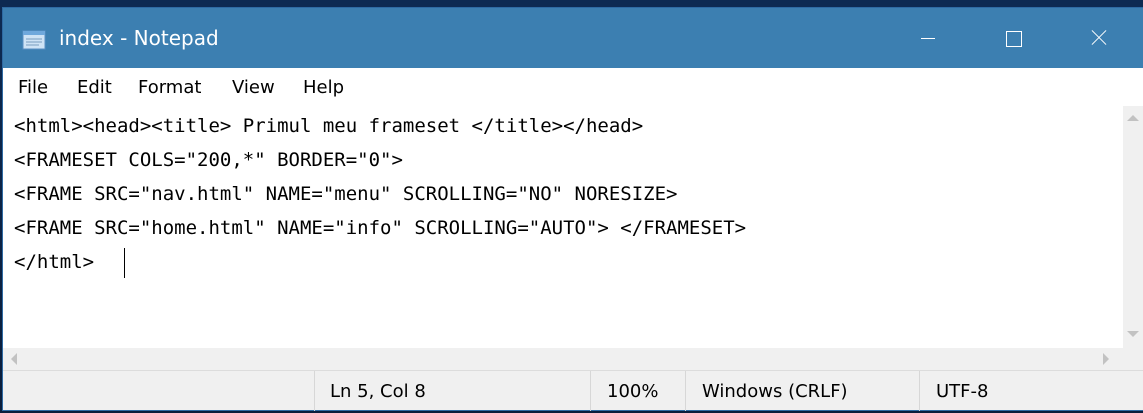 This screenshot has height=413, width=1143. What do you see at coordinates (563, 359) in the screenshot?
I see `horizontal-scrollbar` at bounding box center [563, 359].